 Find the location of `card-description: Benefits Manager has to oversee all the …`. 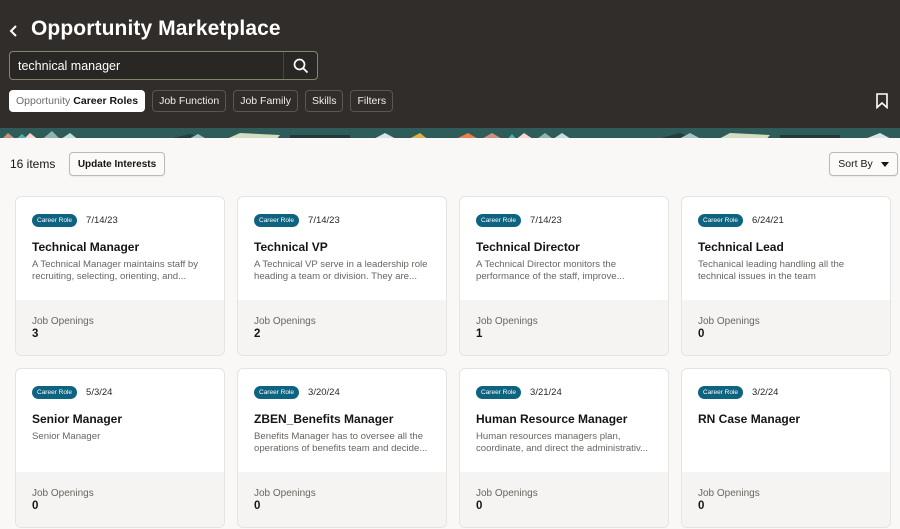

card-description: Benefits Manager has to oversee all the … is located at coordinates (341, 442).